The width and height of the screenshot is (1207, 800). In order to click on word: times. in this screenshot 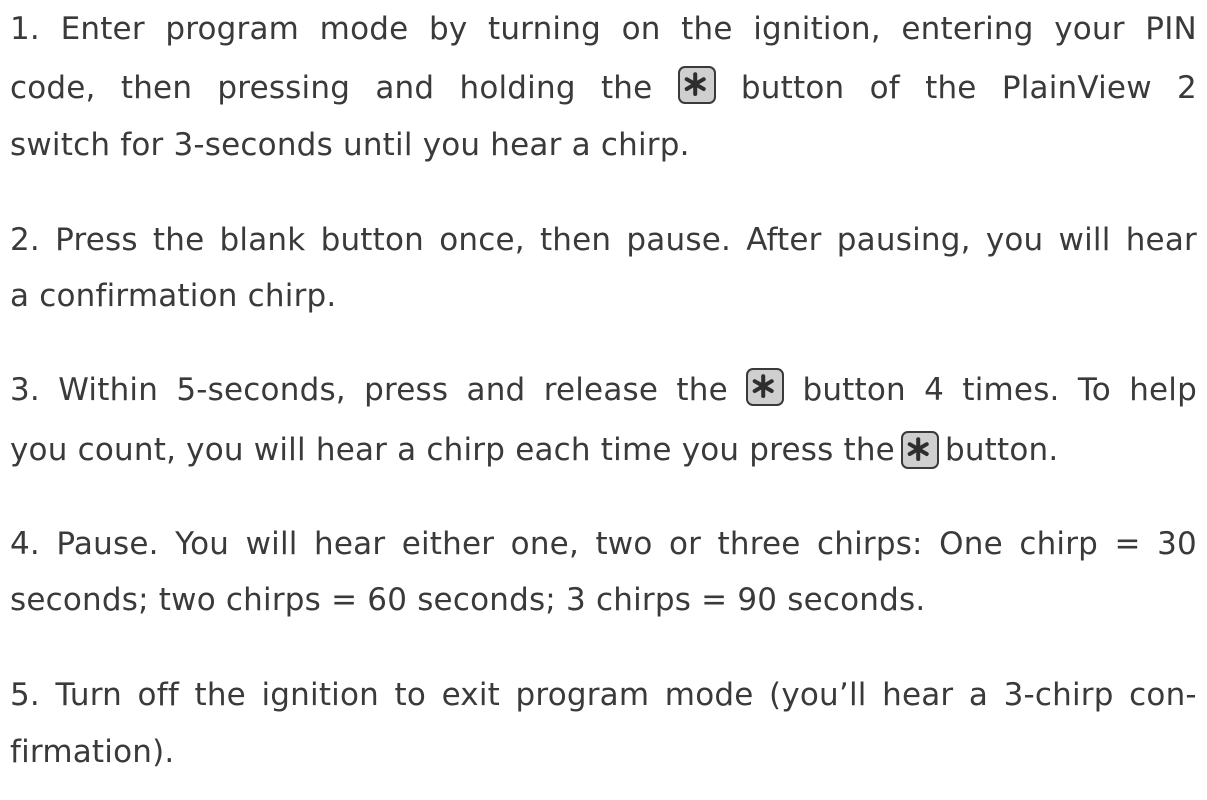, I will do `click(1011, 390)`.